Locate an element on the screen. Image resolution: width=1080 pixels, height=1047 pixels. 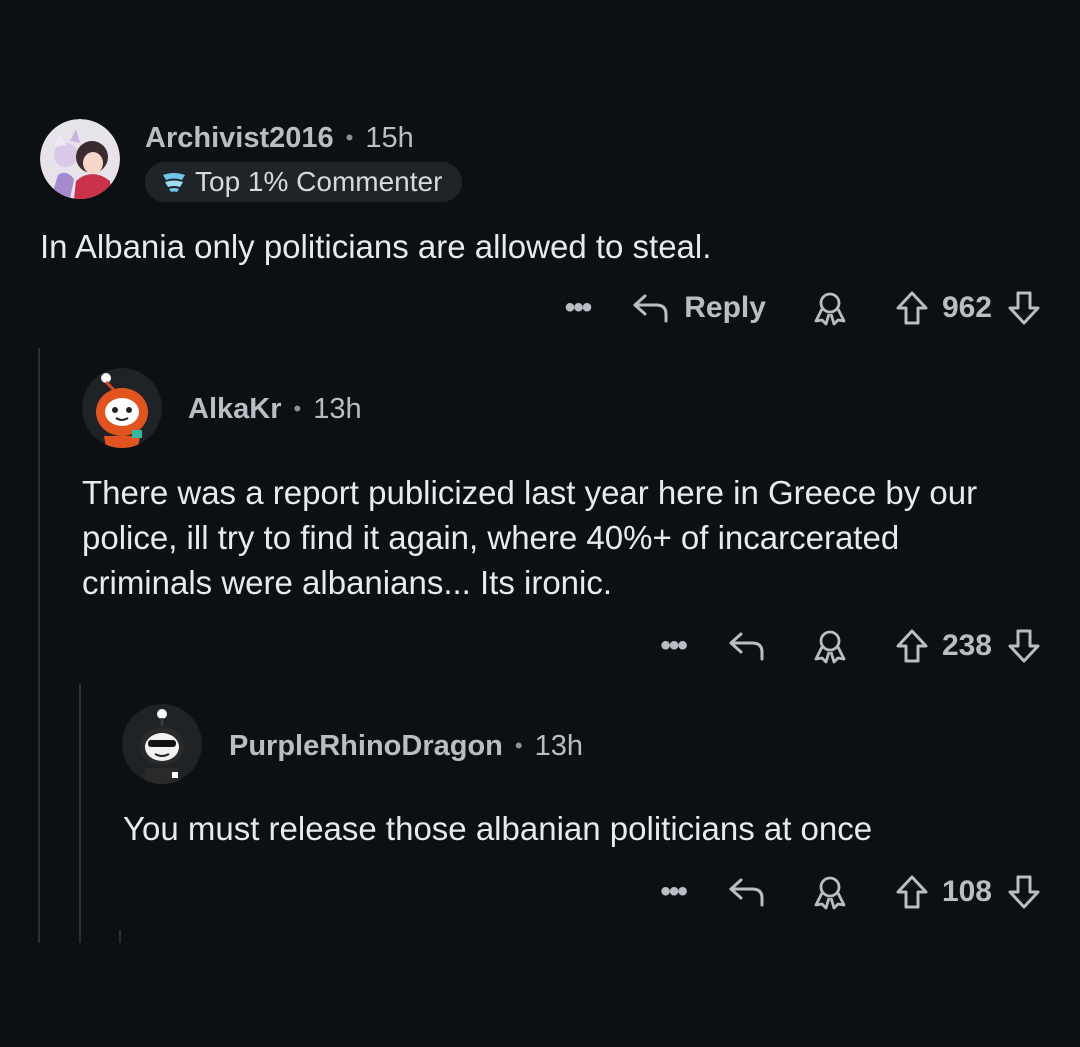
comment-meta: PurpleRhinoDragon • 13h is located at coordinates (406, 746).